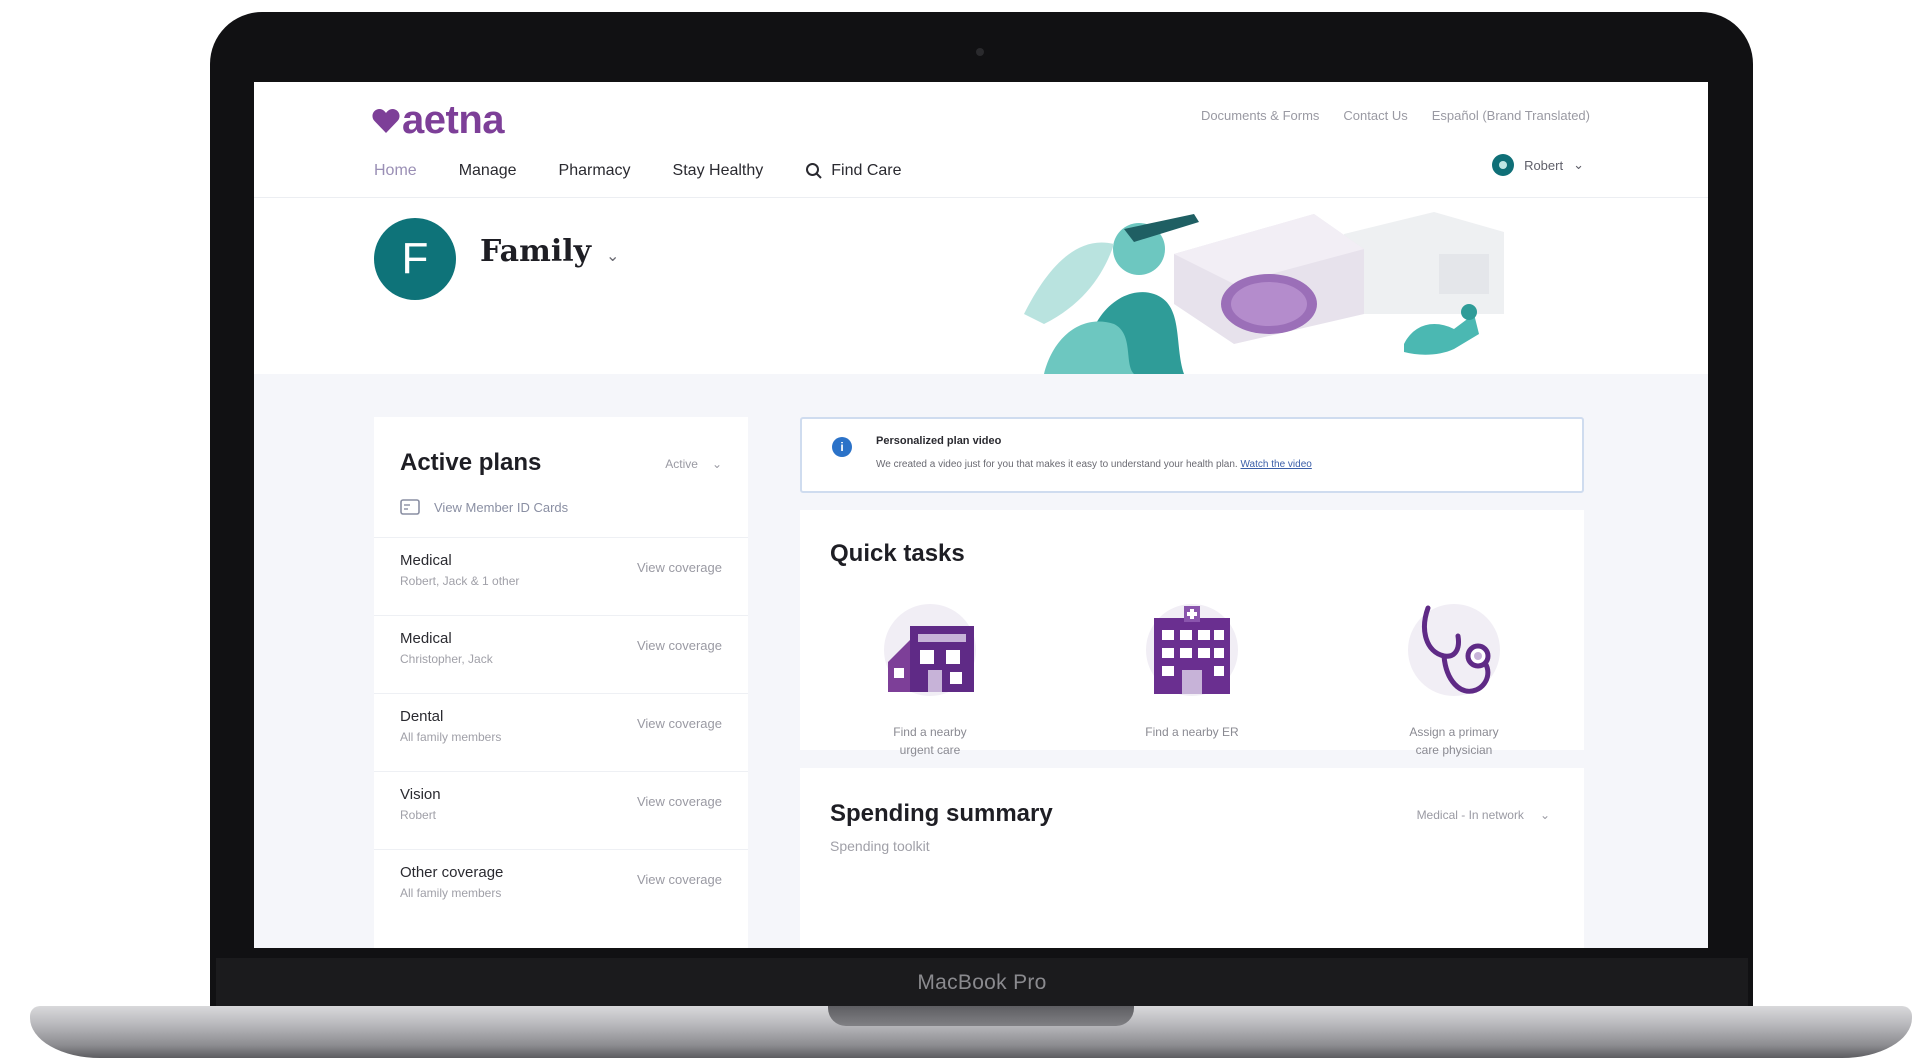  Describe the element at coordinates (981, 1016) in the screenshot. I see `laptop-notch` at that location.